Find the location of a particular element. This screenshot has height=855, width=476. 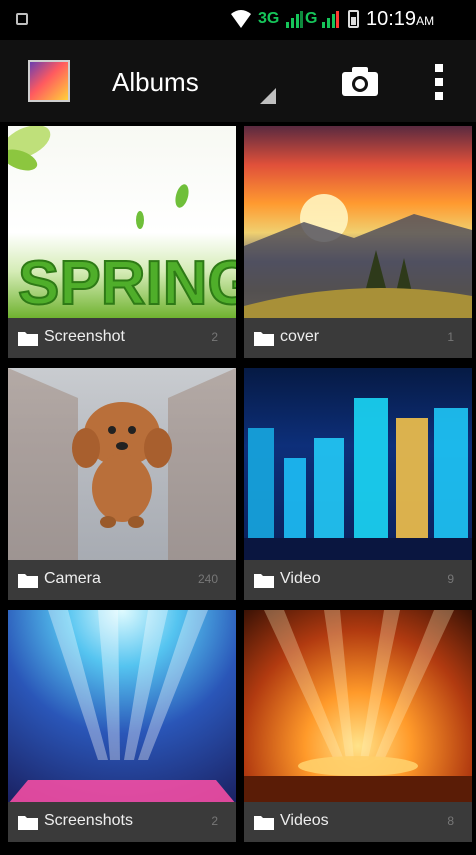

album-label: Screenshot 2 is located at coordinates (122, 338).